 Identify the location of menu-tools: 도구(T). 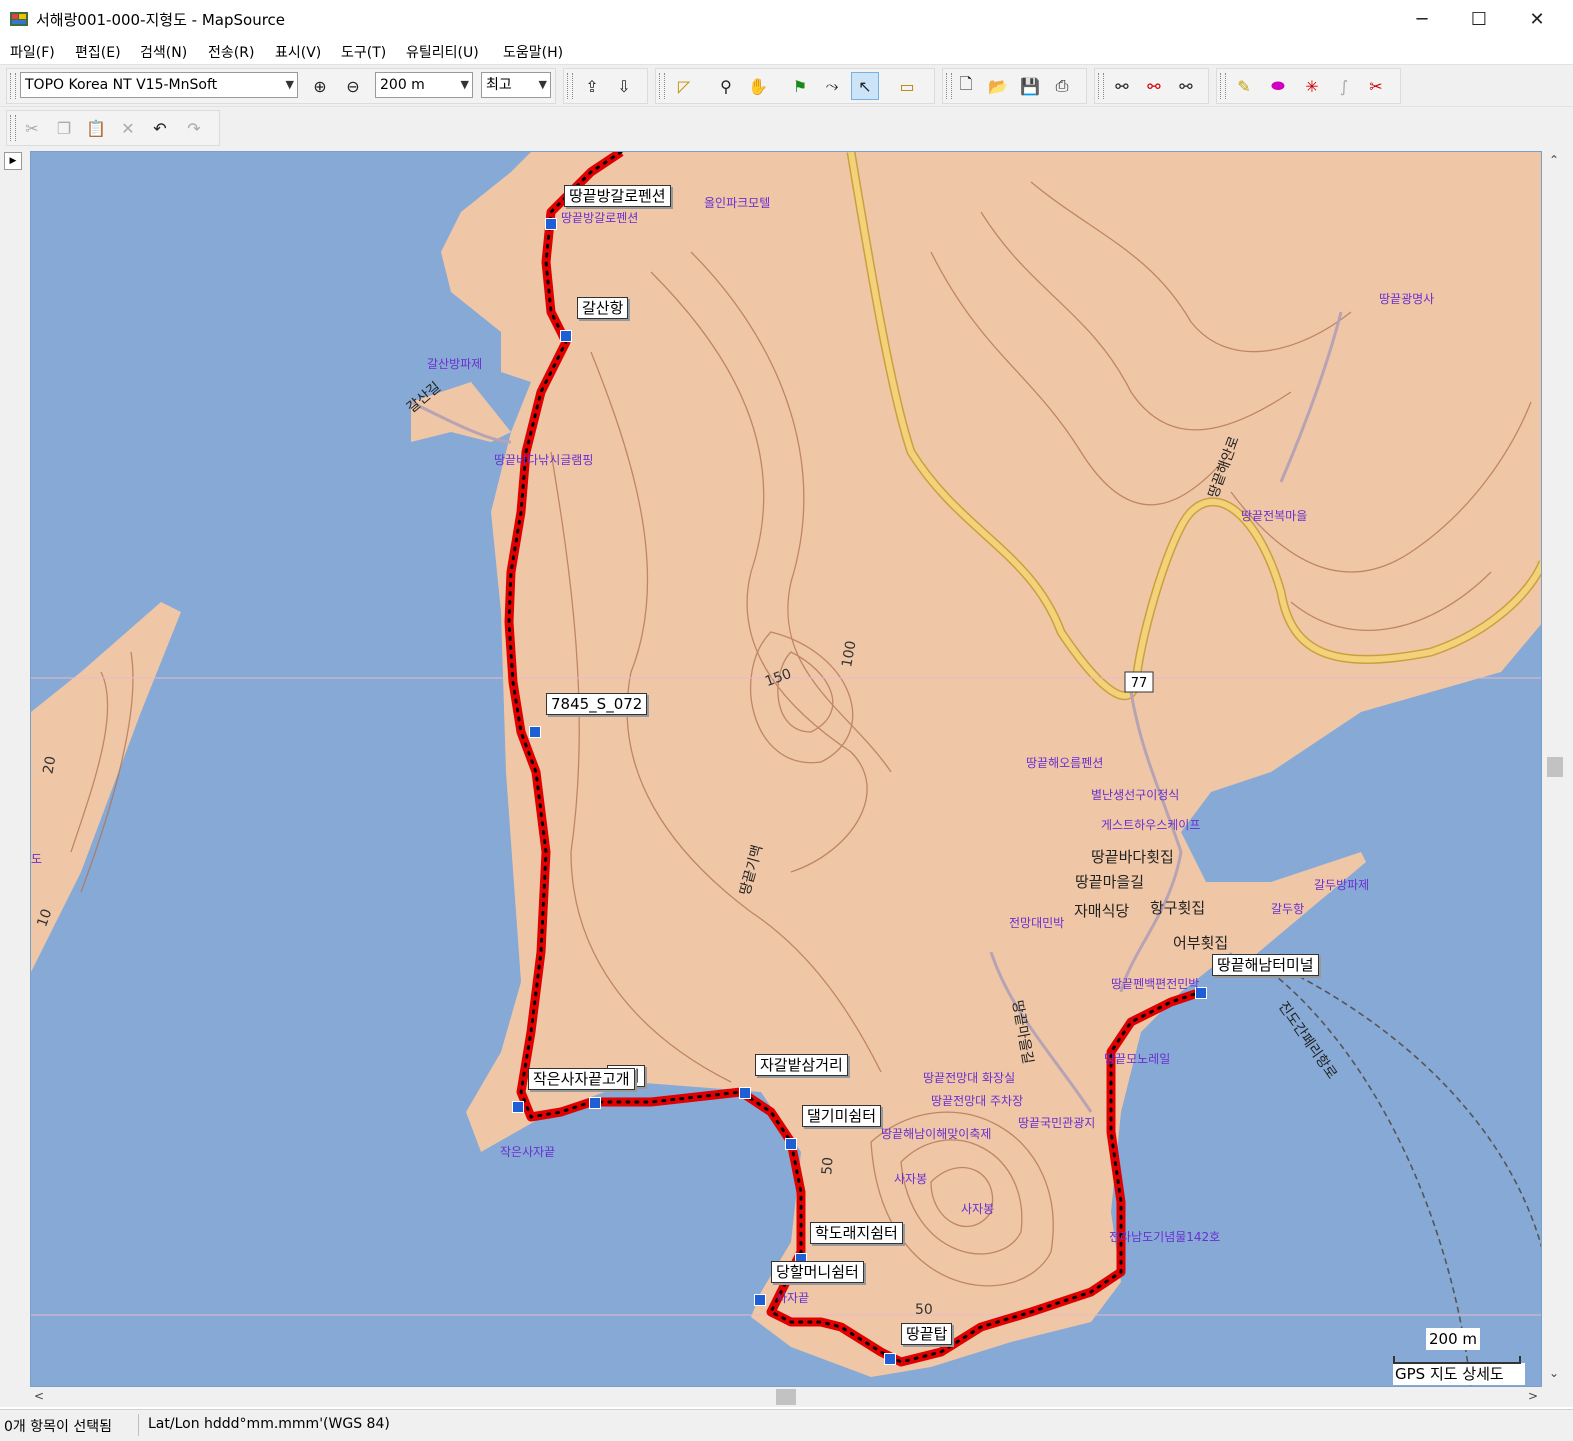
(363, 52).